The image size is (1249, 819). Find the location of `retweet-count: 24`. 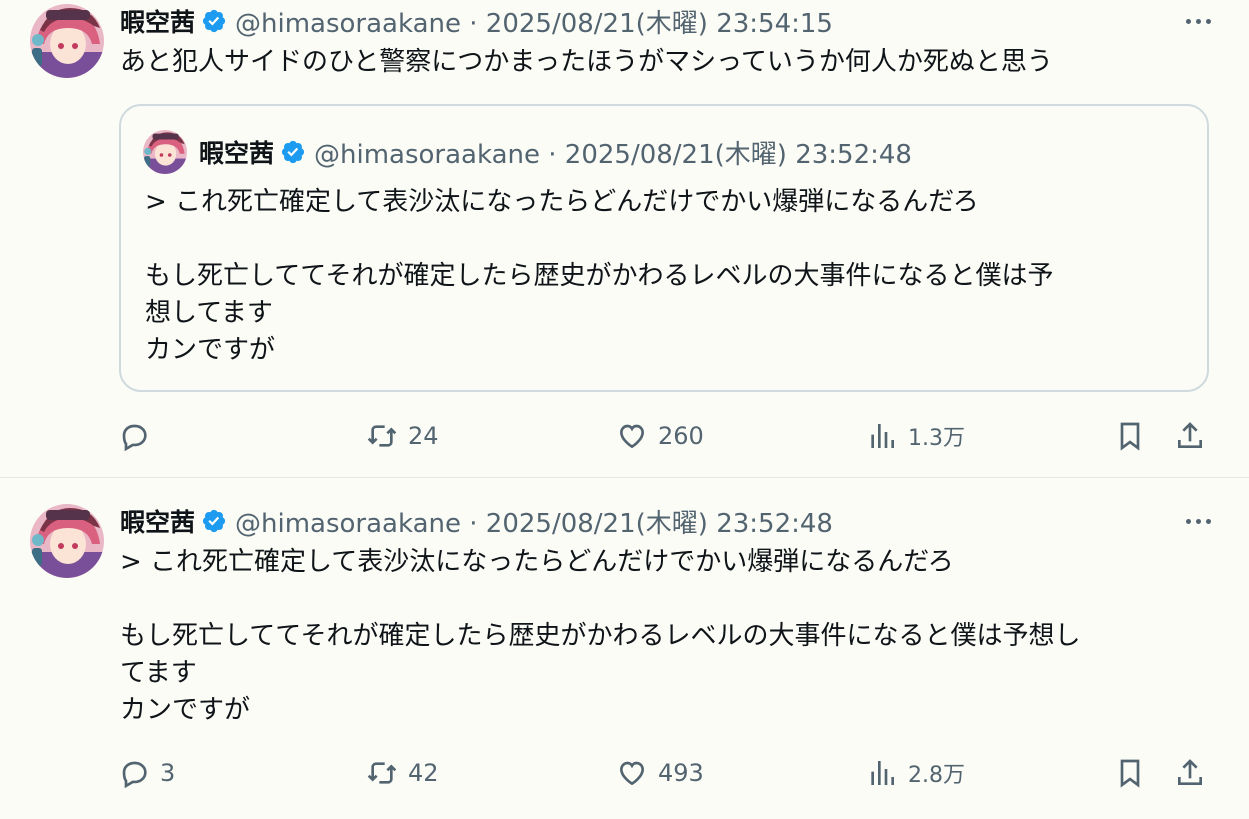

retweet-count: 24 is located at coordinates (423, 436).